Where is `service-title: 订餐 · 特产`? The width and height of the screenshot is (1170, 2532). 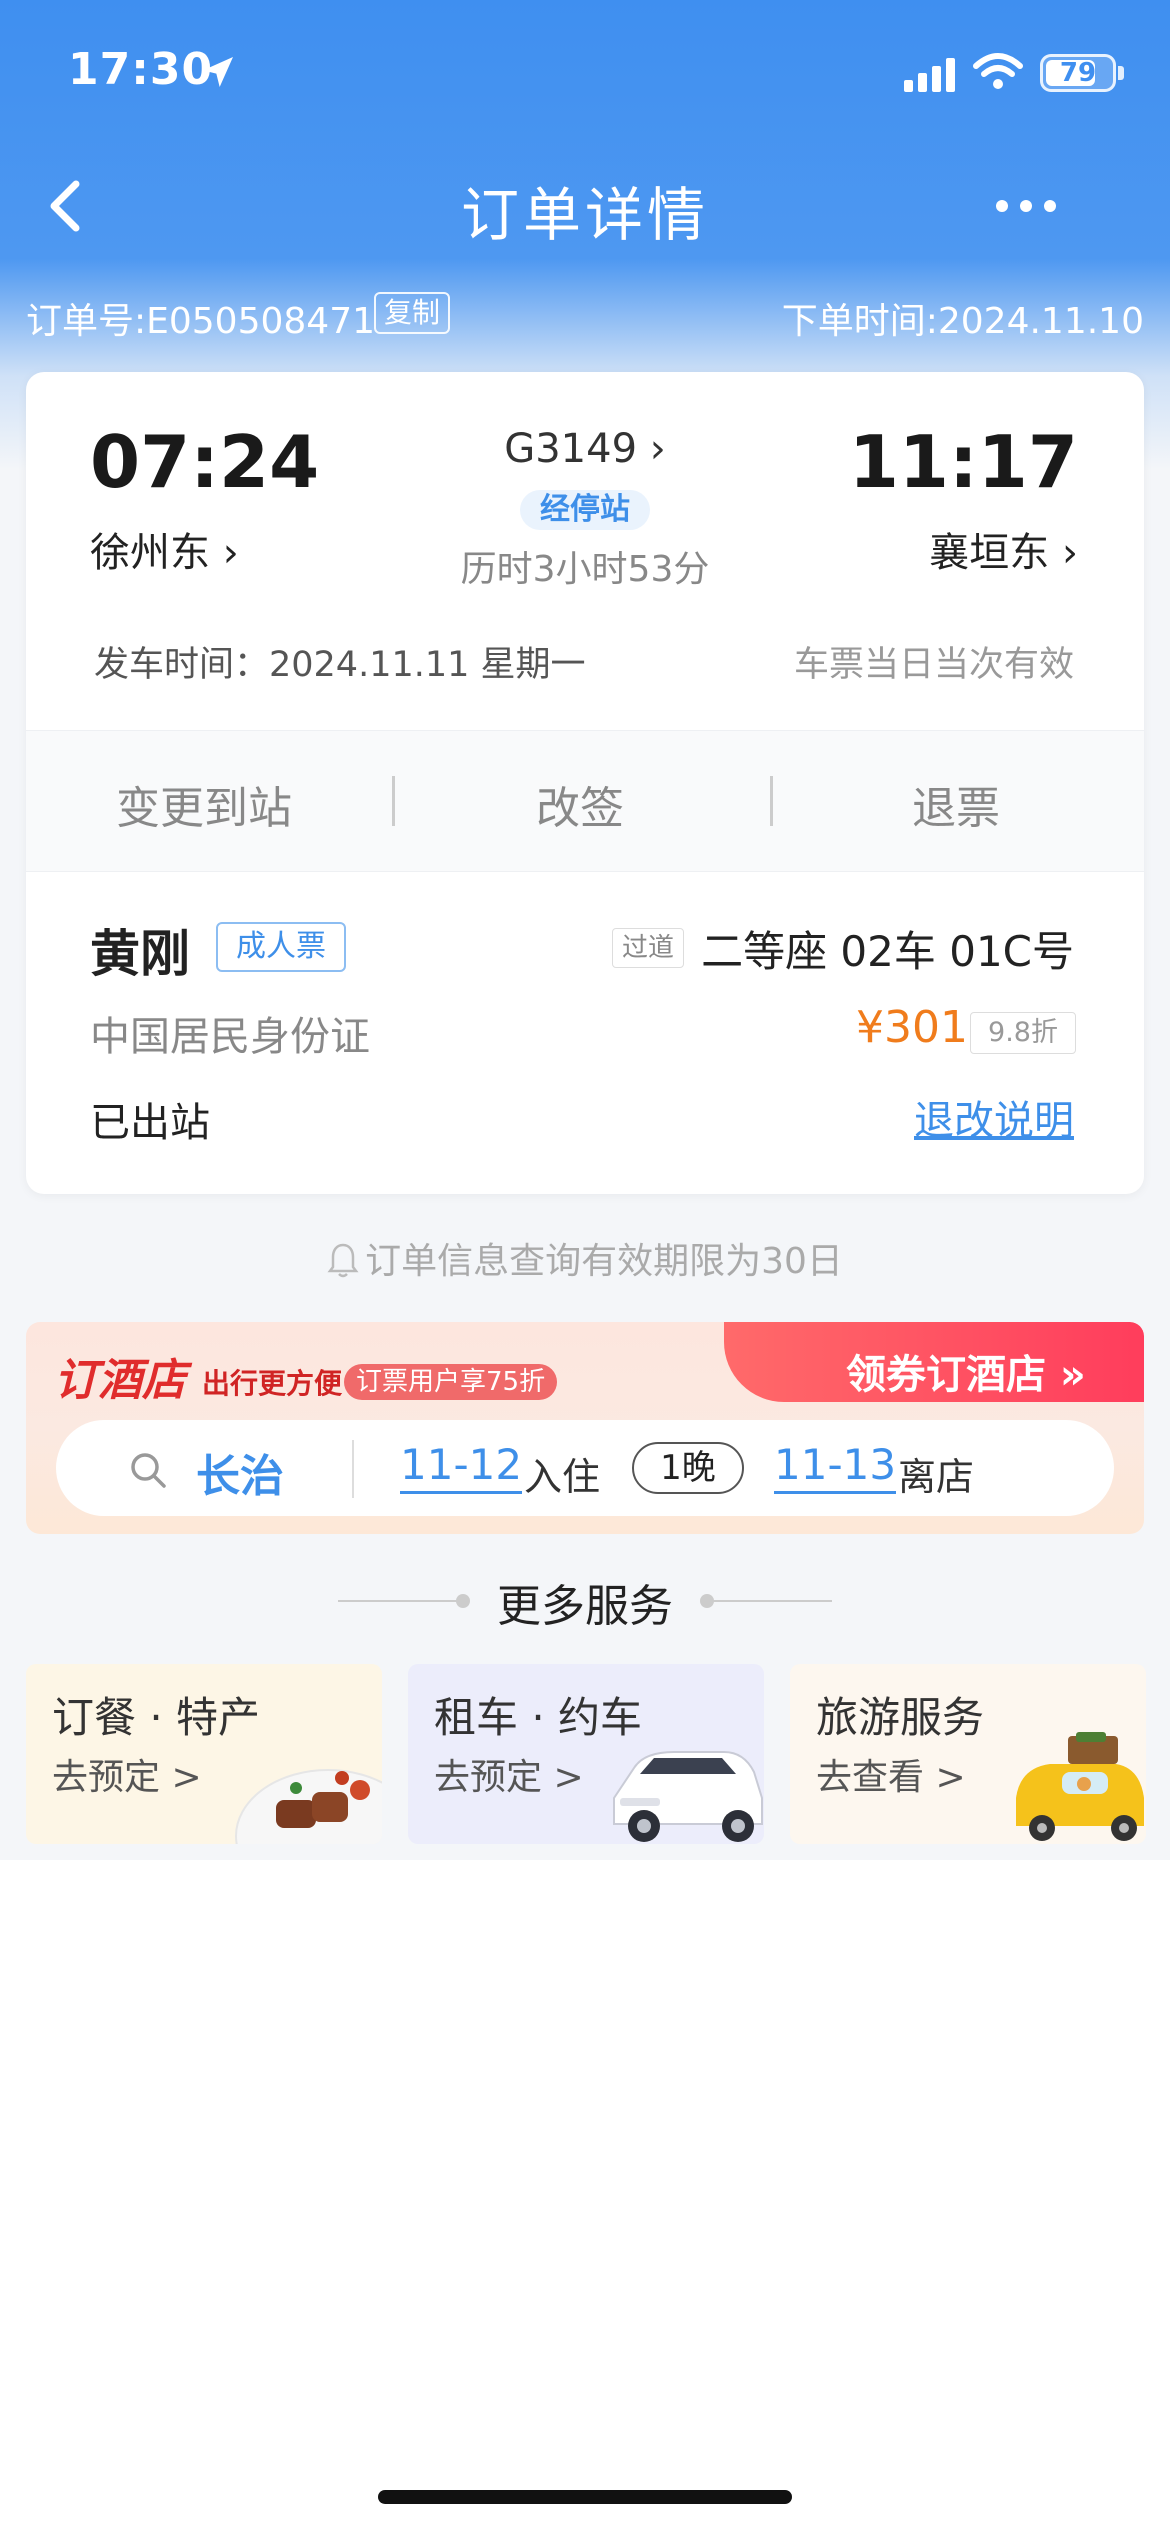 service-title: 订餐 · 特产 is located at coordinates (156, 1717).